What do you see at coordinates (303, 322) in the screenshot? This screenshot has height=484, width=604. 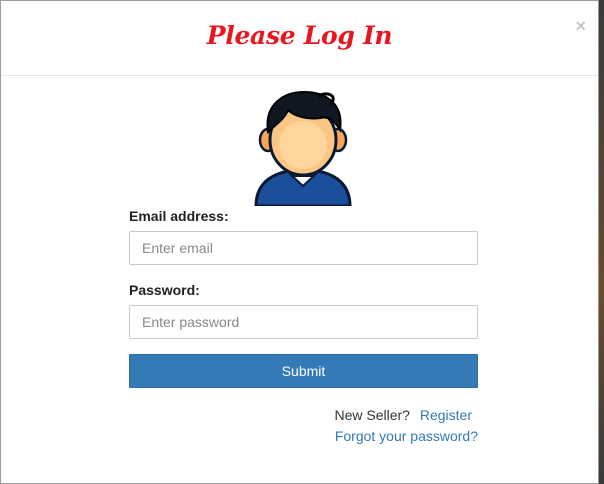 I see `password-input` at bounding box center [303, 322].